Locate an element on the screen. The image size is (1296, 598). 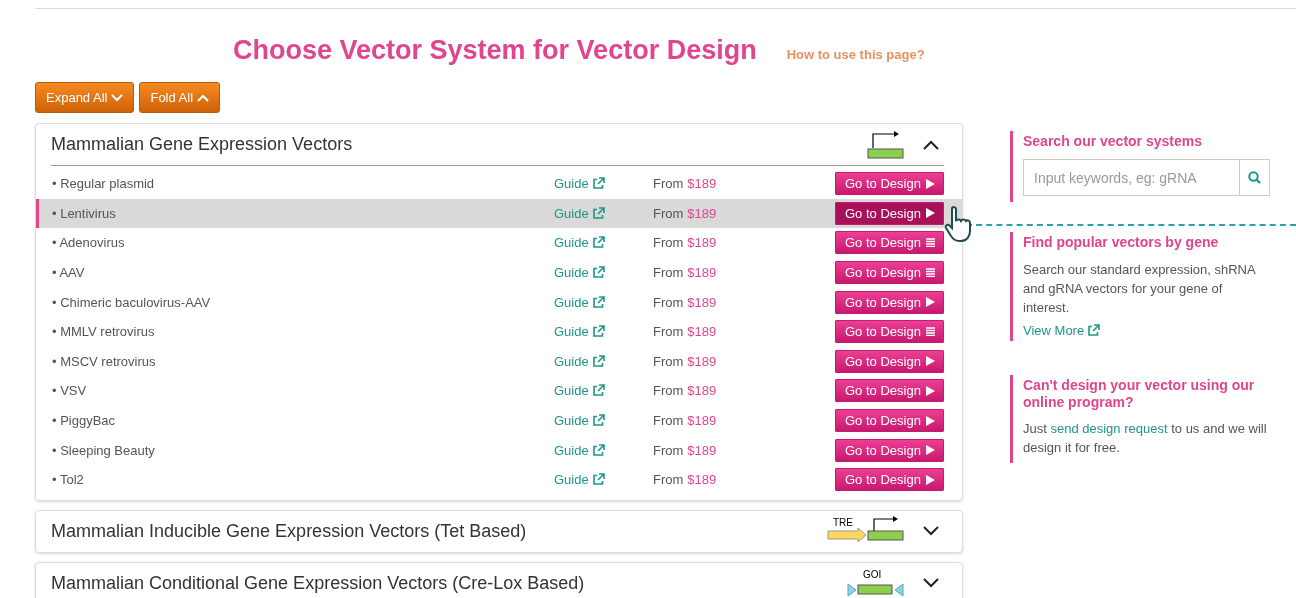
panel-title: Mammalian Conditional Gene Expression Vectors (Cre-Lox Based) is located at coordinates (438, 583).